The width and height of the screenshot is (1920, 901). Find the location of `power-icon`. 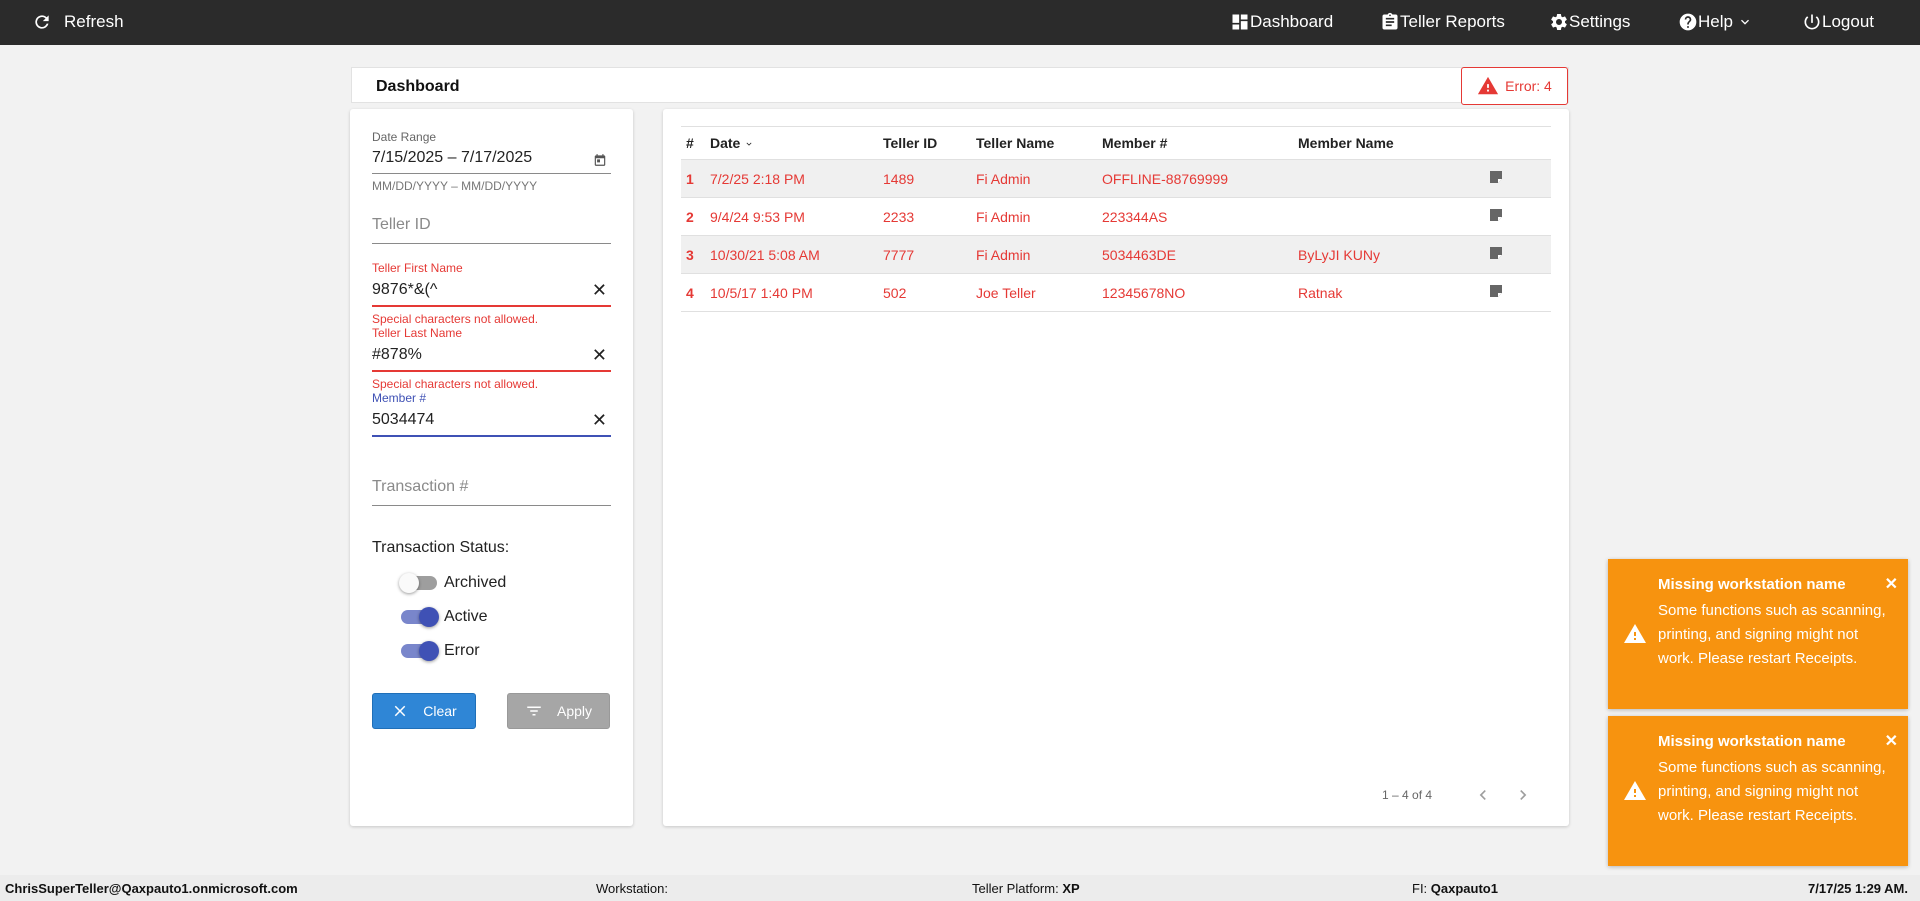

power-icon is located at coordinates (1812, 22).